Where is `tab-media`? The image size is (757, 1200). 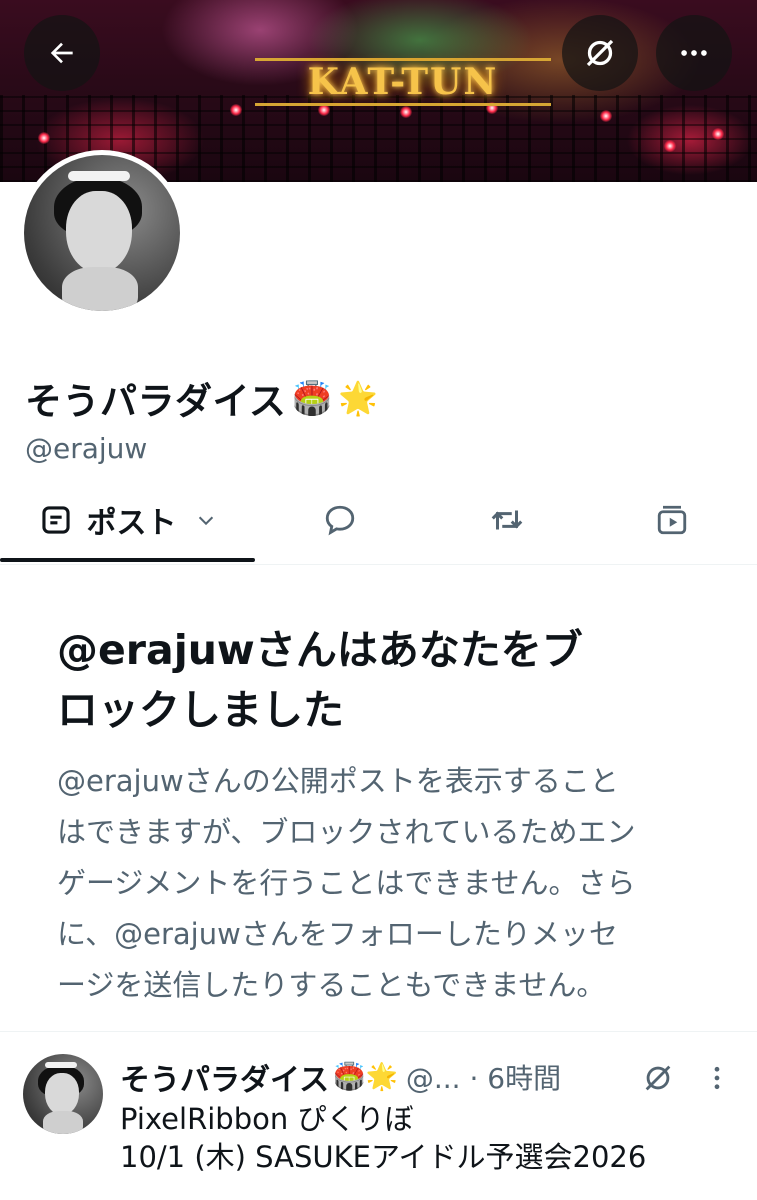 tab-media is located at coordinates (672, 520).